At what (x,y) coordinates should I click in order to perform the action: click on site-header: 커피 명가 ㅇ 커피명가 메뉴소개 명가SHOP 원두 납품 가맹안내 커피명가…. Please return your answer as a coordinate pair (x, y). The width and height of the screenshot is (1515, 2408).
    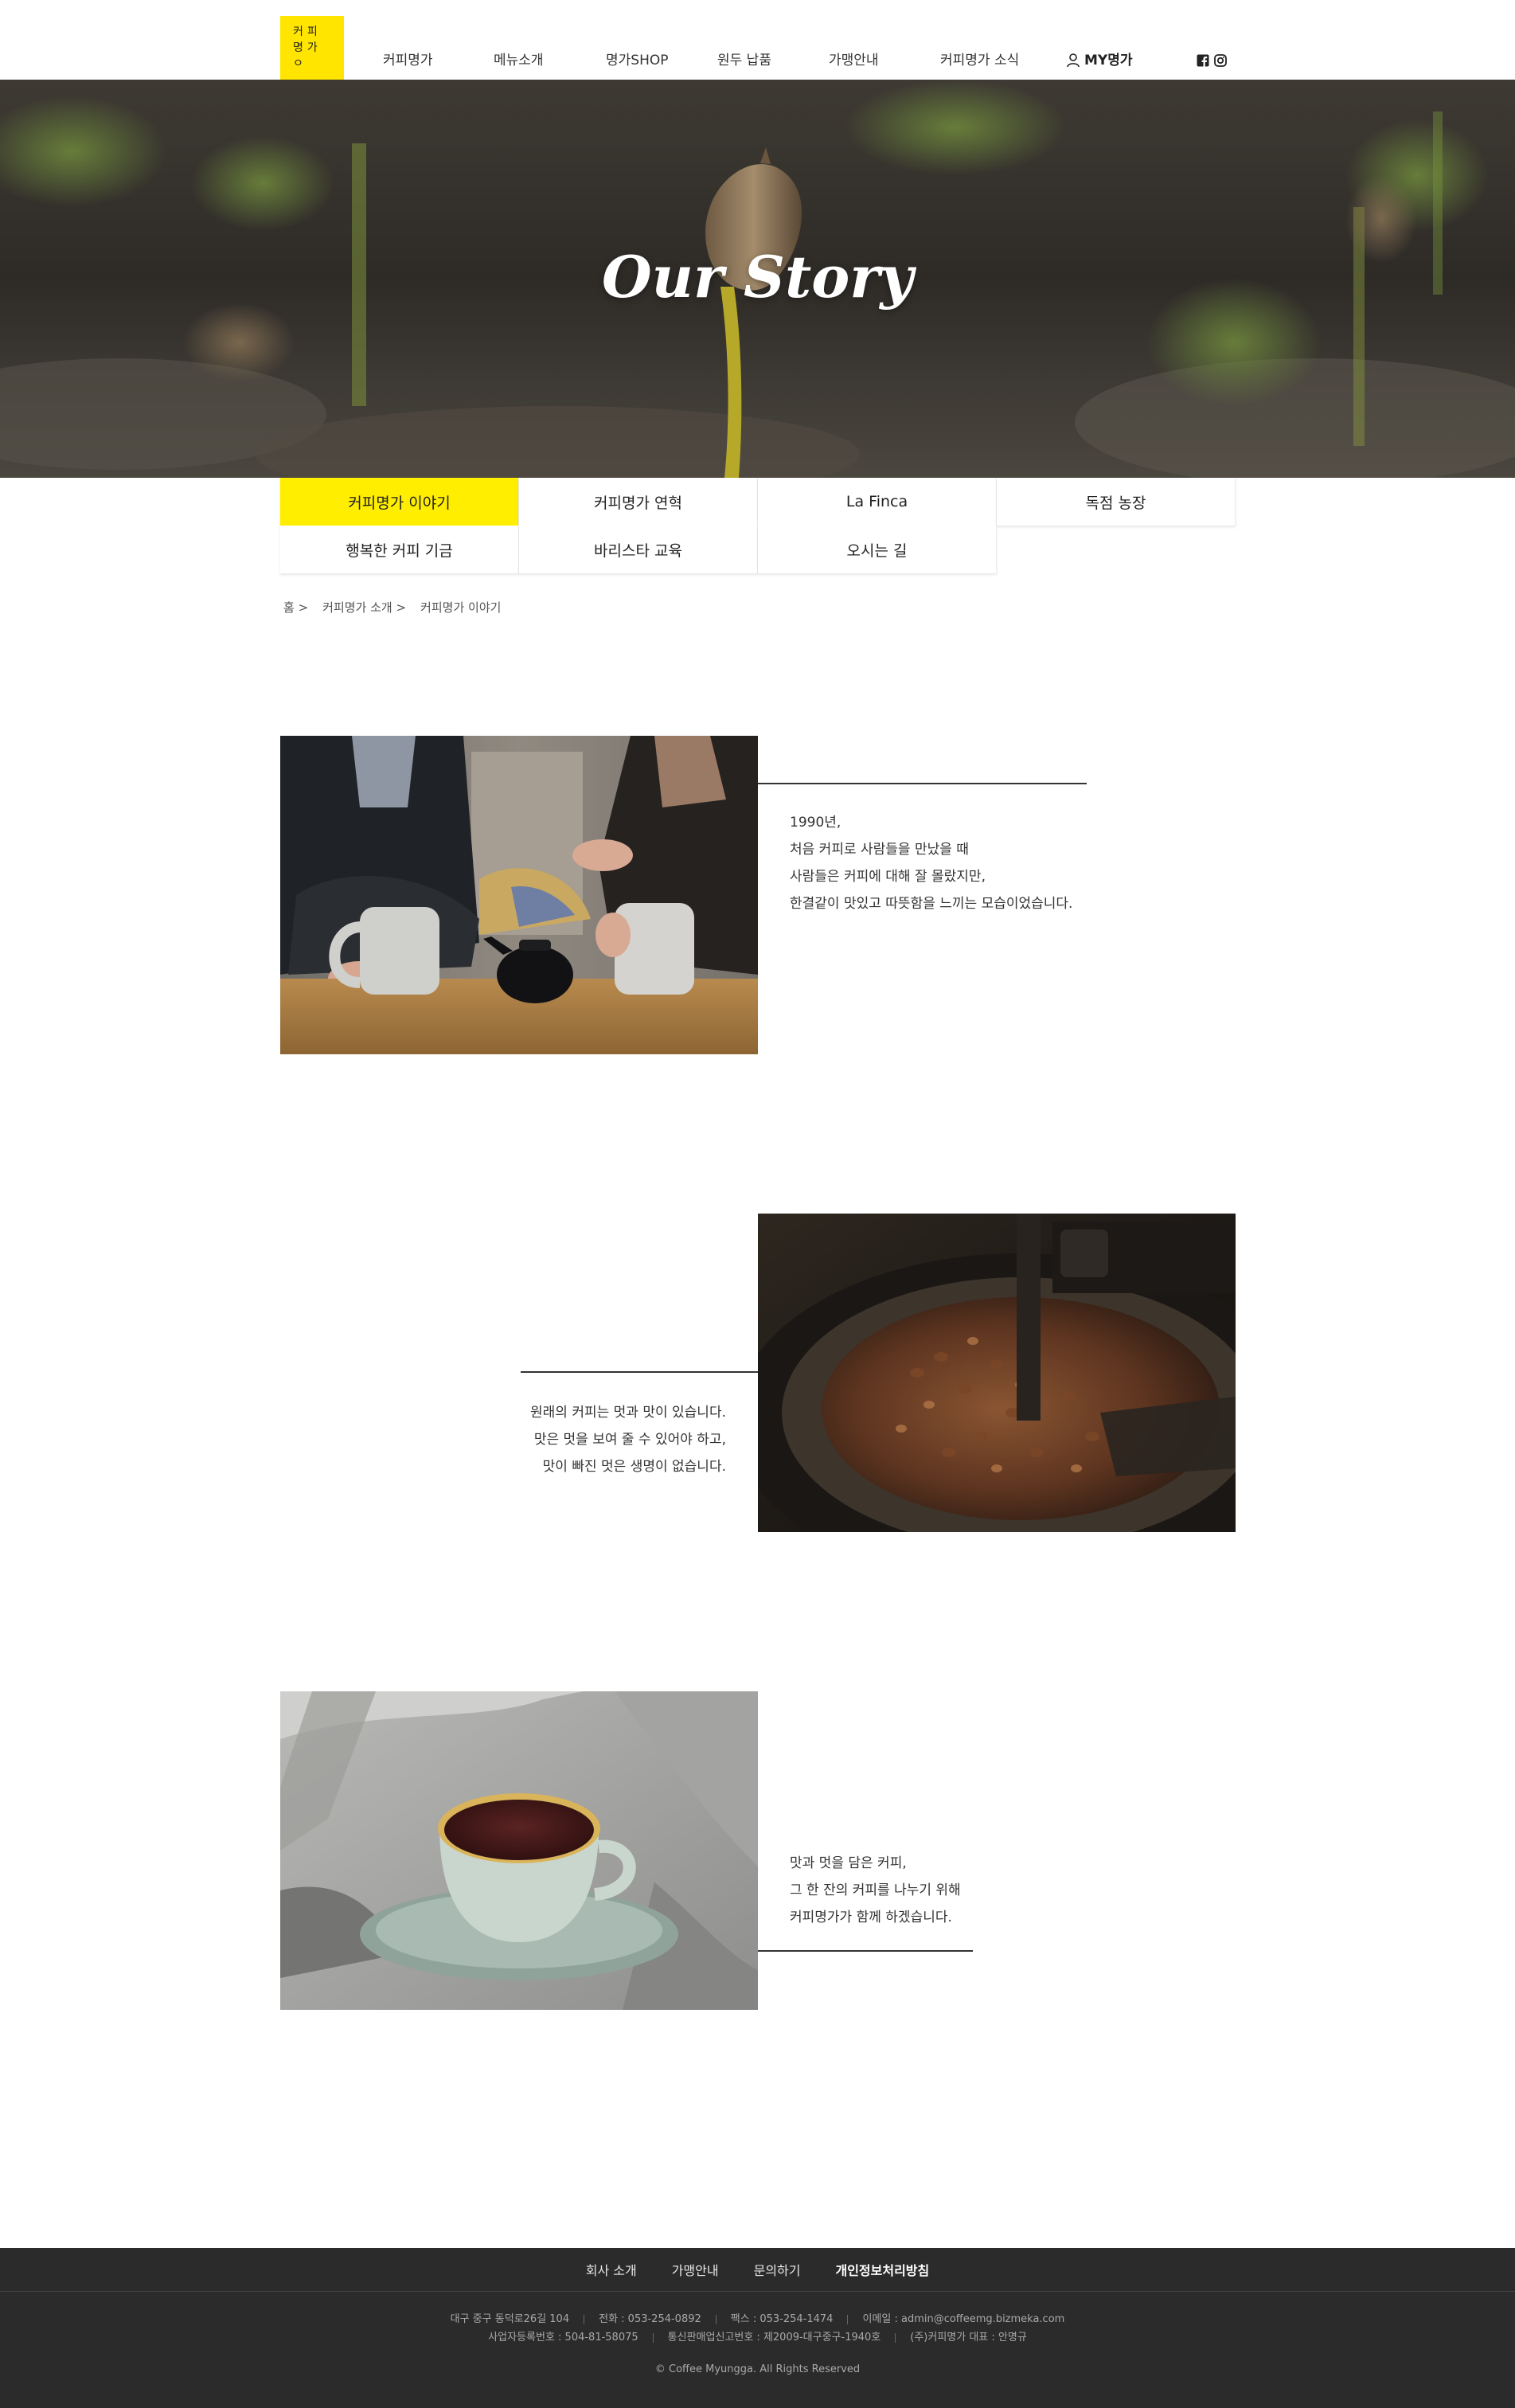
    Looking at the image, I should click on (758, 40).